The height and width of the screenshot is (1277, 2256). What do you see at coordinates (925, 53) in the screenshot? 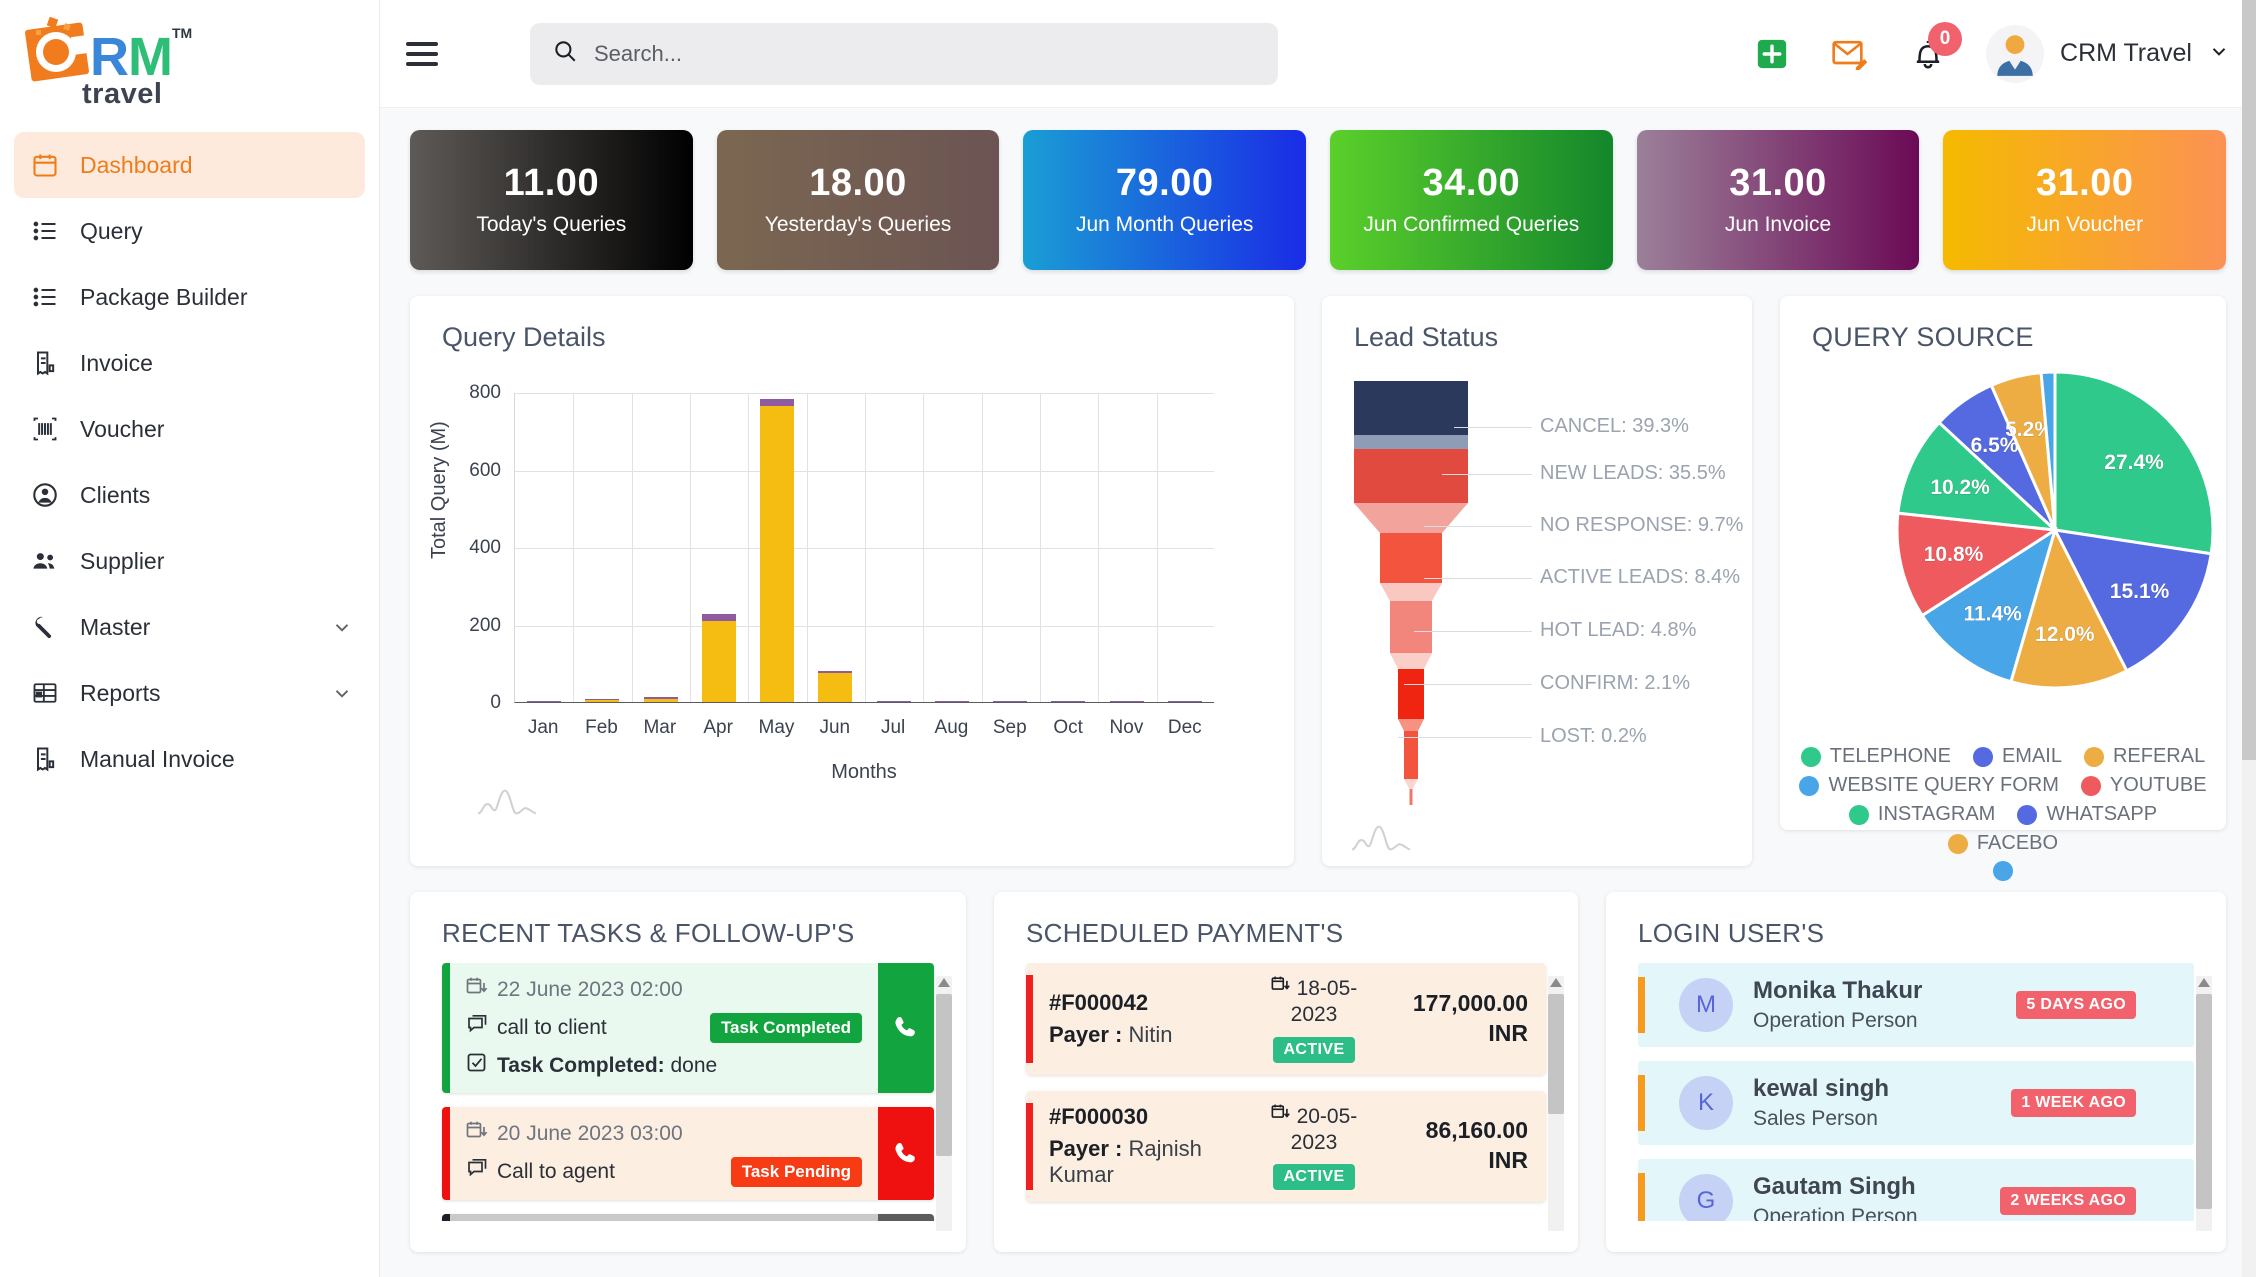
I see `search-input` at bounding box center [925, 53].